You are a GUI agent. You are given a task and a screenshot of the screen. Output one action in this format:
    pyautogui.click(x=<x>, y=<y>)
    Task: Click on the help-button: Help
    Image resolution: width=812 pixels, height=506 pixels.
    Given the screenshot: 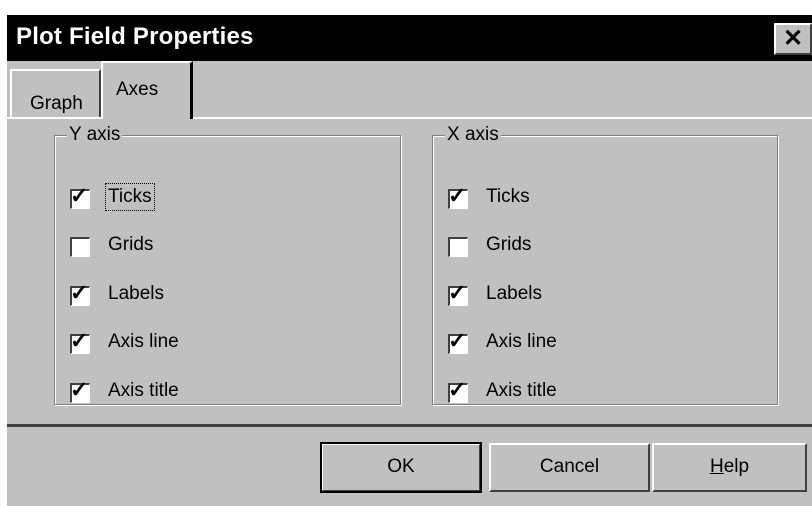 What is the action you would take?
    pyautogui.click(x=729, y=467)
    